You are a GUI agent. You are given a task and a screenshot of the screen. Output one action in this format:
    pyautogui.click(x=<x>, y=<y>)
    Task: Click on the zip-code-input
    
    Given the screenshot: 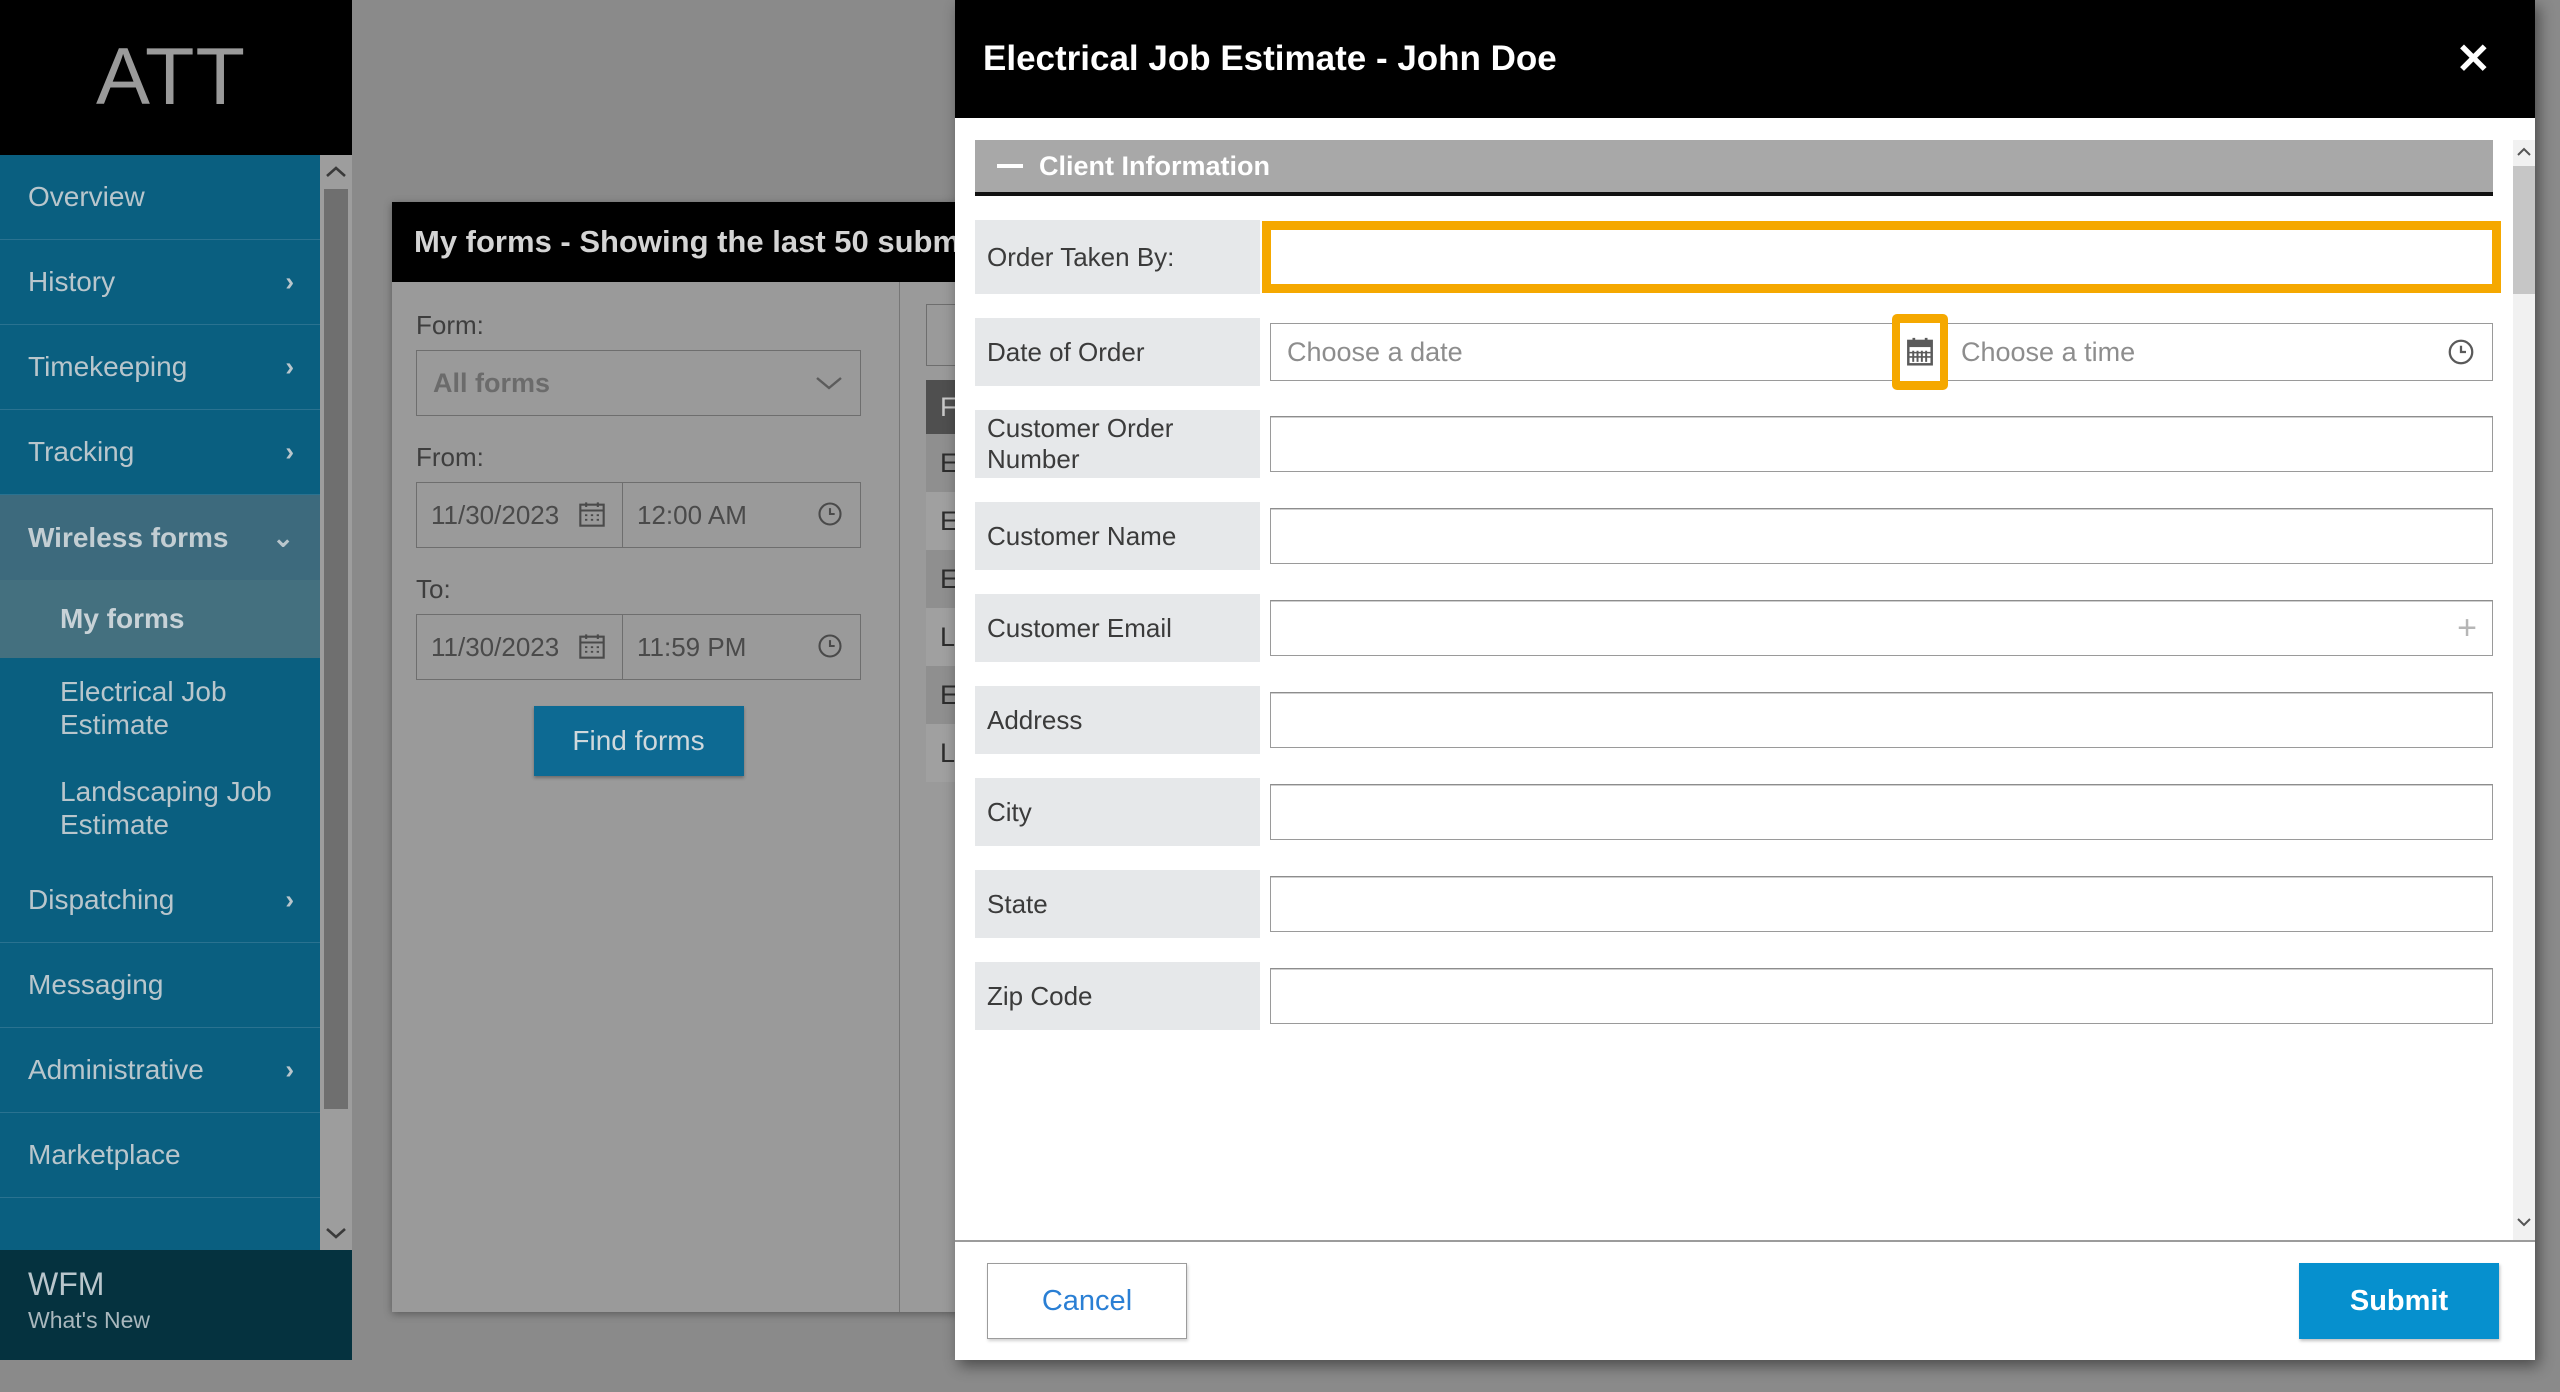 What is the action you would take?
    pyautogui.click(x=1881, y=996)
    